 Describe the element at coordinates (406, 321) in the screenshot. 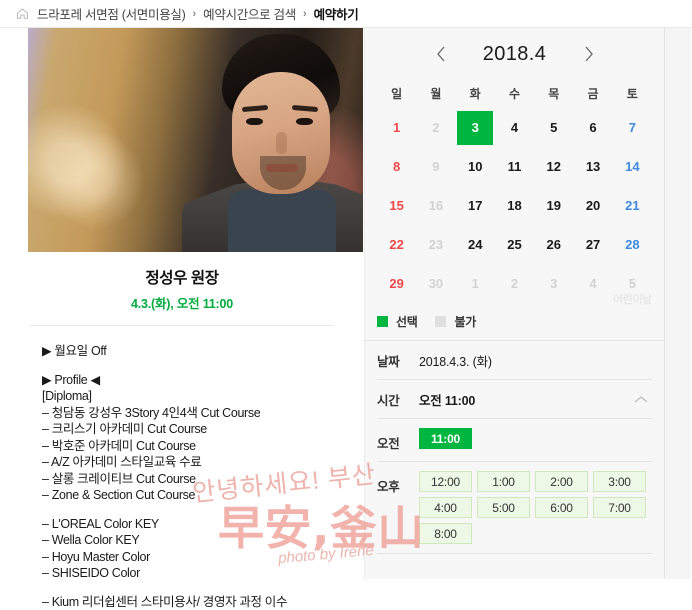

I see `legend-selected-label: 선택` at that location.